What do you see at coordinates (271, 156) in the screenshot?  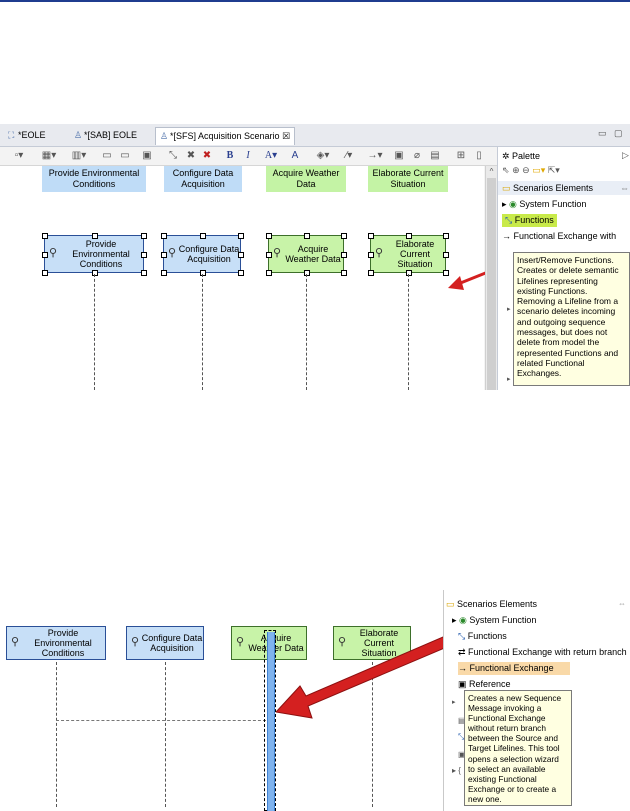 I see `font-color-icon: A▾` at bounding box center [271, 156].